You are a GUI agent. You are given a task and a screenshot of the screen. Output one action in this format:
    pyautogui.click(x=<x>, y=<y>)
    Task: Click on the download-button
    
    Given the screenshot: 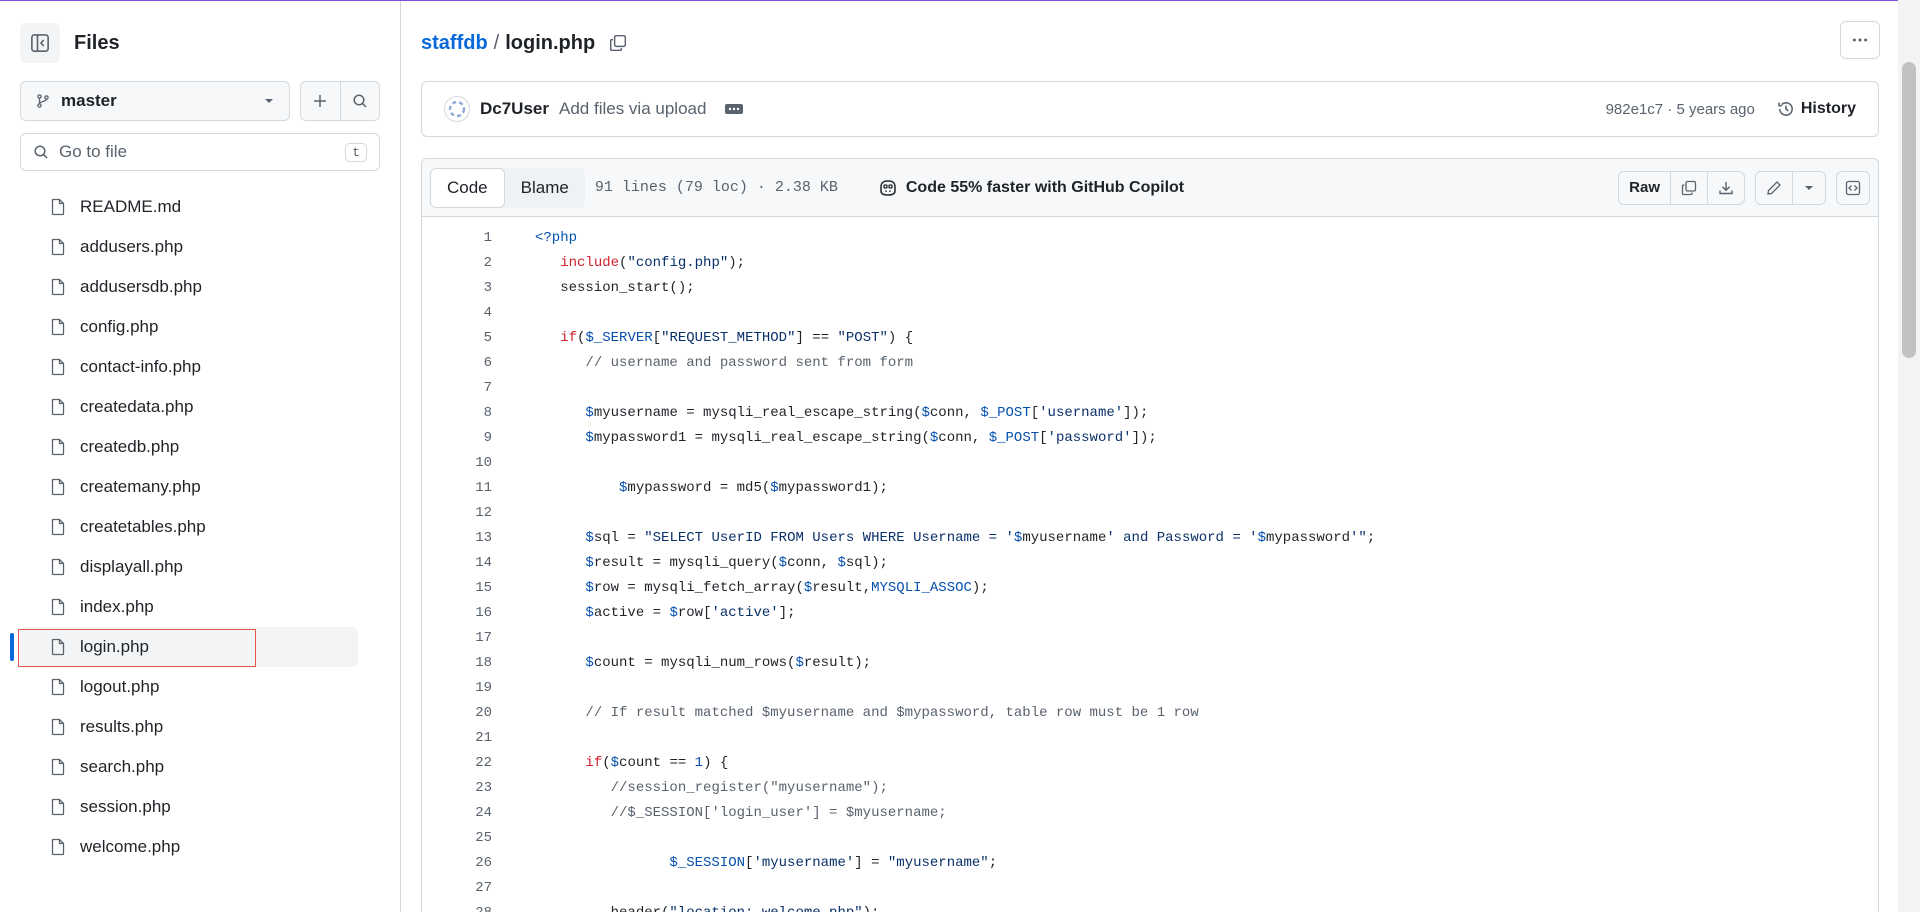 What is the action you would take?
    pyautogui.click(x=1725, y=187)
    